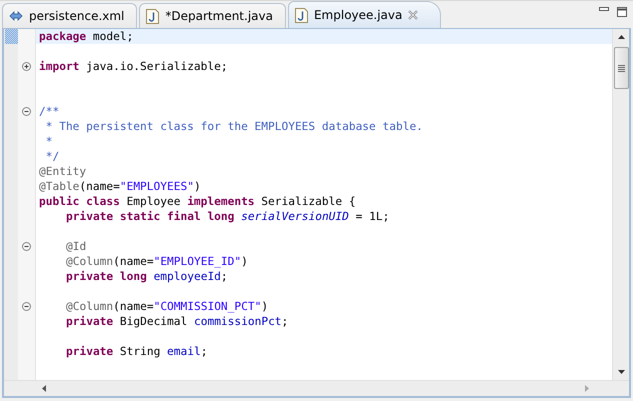 The width and height of the screenshot is (633, 401). I want to click on code-line: private BigDecimal commissionPct;, so click(177, 321).